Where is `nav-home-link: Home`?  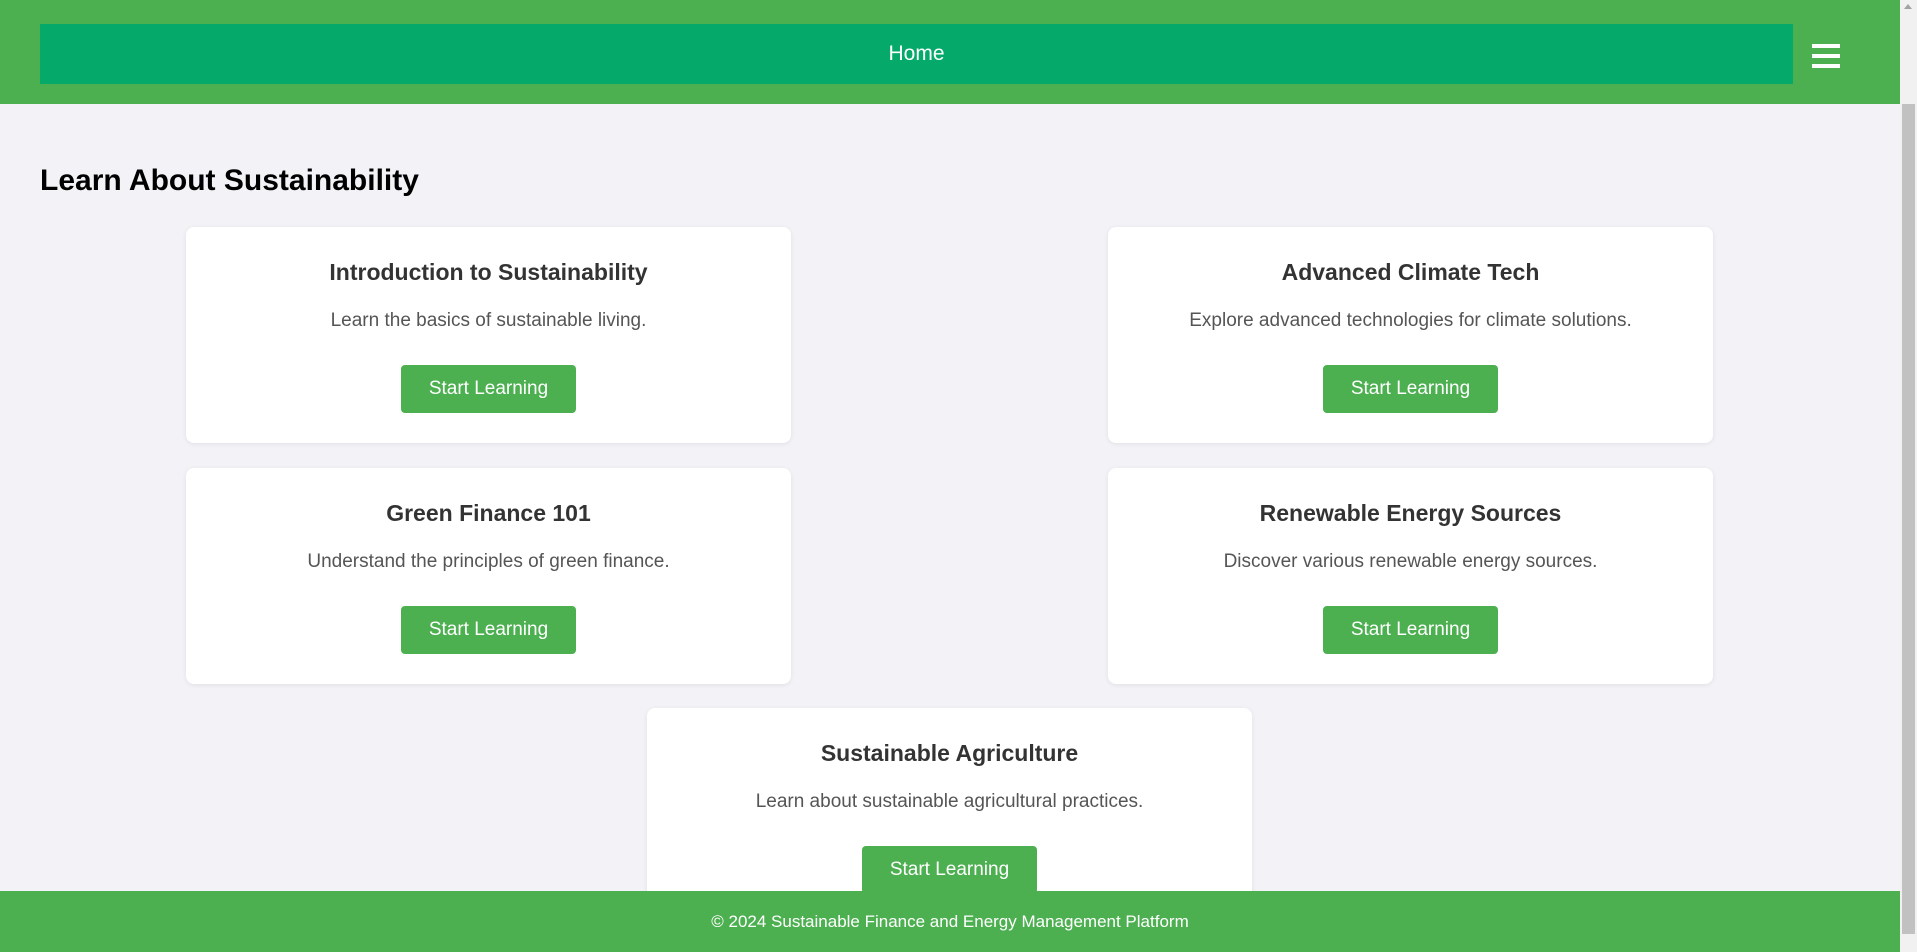
nav-home-link: Home is located at coordinates (916, 54).